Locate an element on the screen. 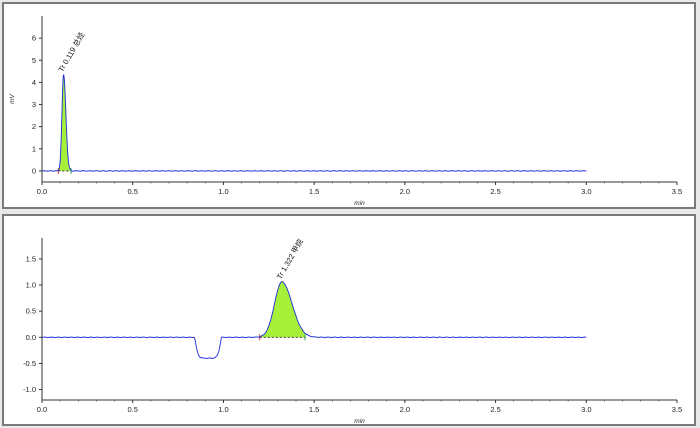 This screenshot has height=428, width=700. y-tick-label: 3 is located at coordinates (34, 104).